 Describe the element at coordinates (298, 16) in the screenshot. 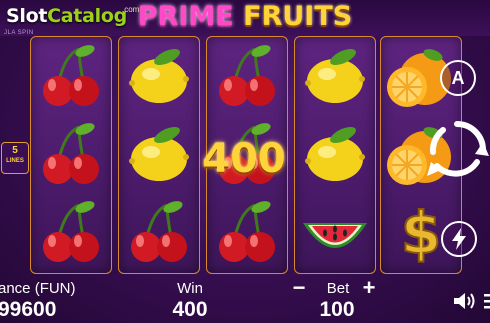

I see `title-fruits: FRUITS` at that location.